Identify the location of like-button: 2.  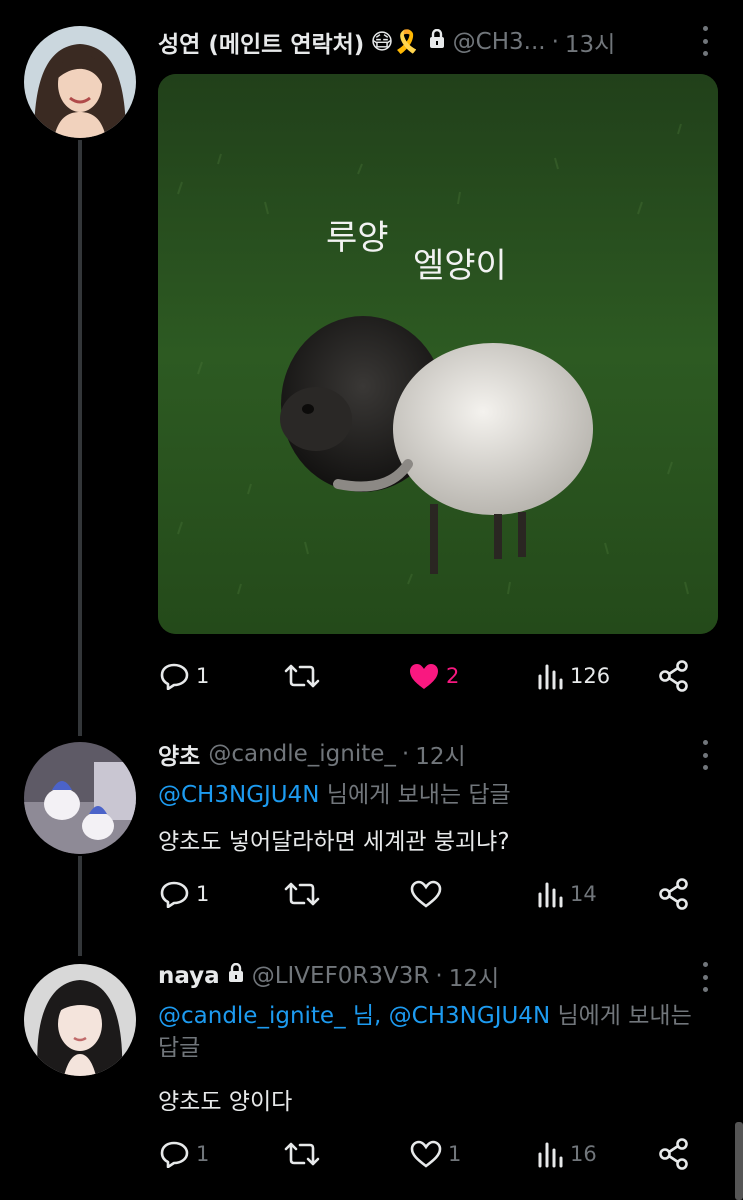
(433, 676).